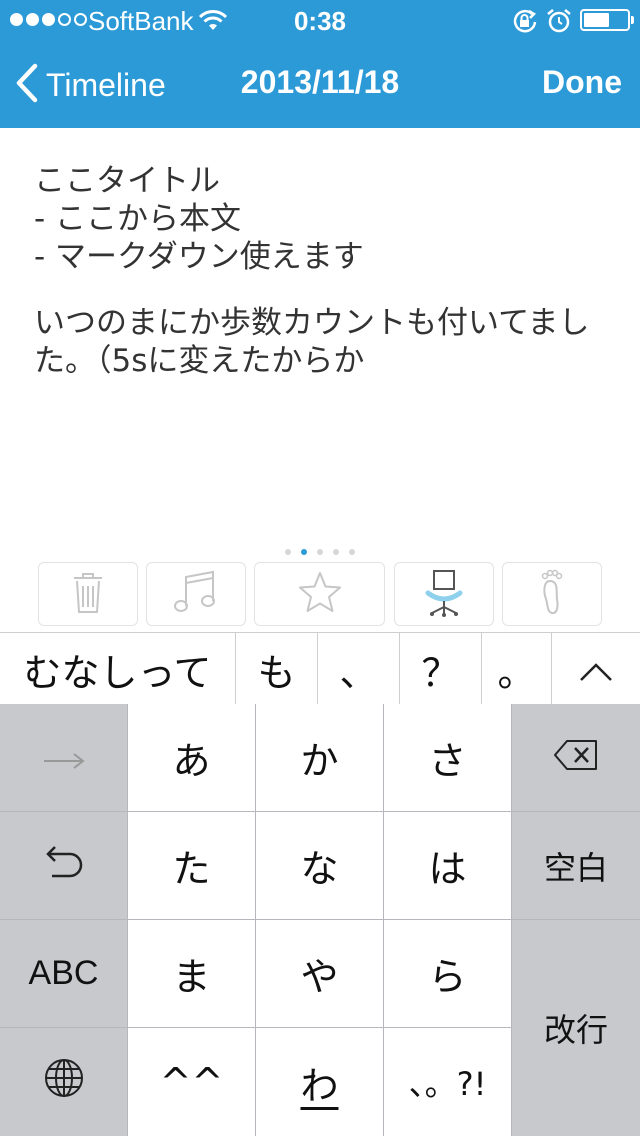 The width and height of the screenshot is (640, 1136). I want to click on footprint-icon, so click(552, 594).